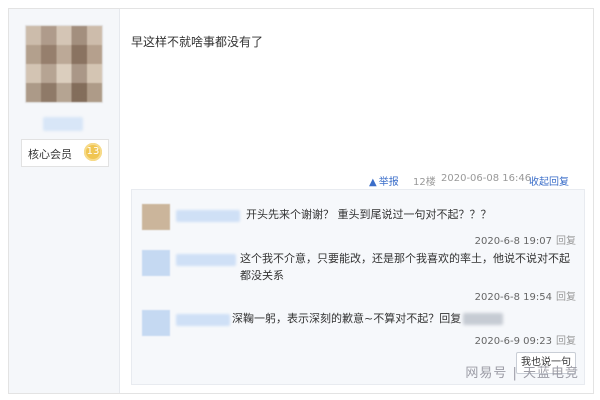 The width and height of the screenshot is (600, 400). Describe the element at coordinates (358, 333) in the screenshot. I see `list-item: 深鞠一躬，表示深刻的歉意~不算对不起？回复 2020-6-9 09:23 回复` at that location.